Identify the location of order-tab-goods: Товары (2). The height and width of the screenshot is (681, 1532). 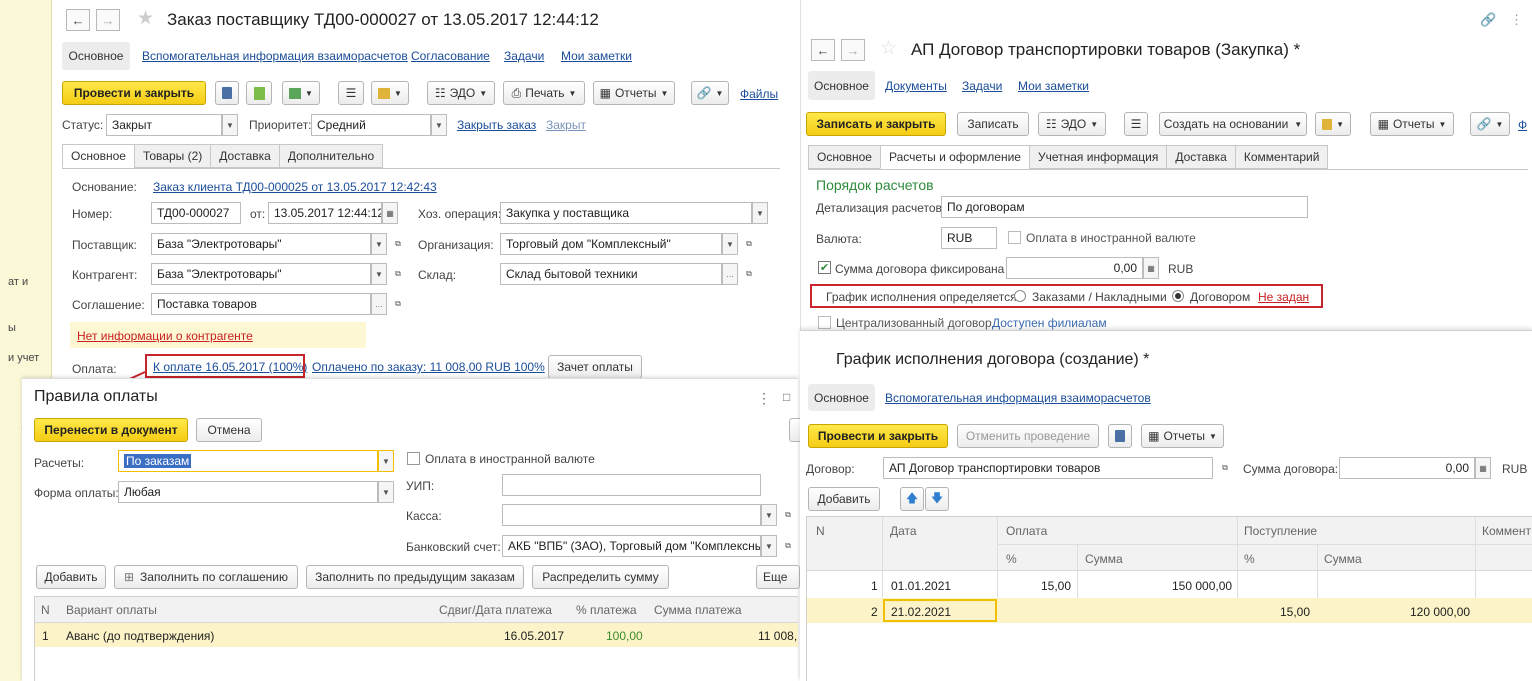
(172, 156).